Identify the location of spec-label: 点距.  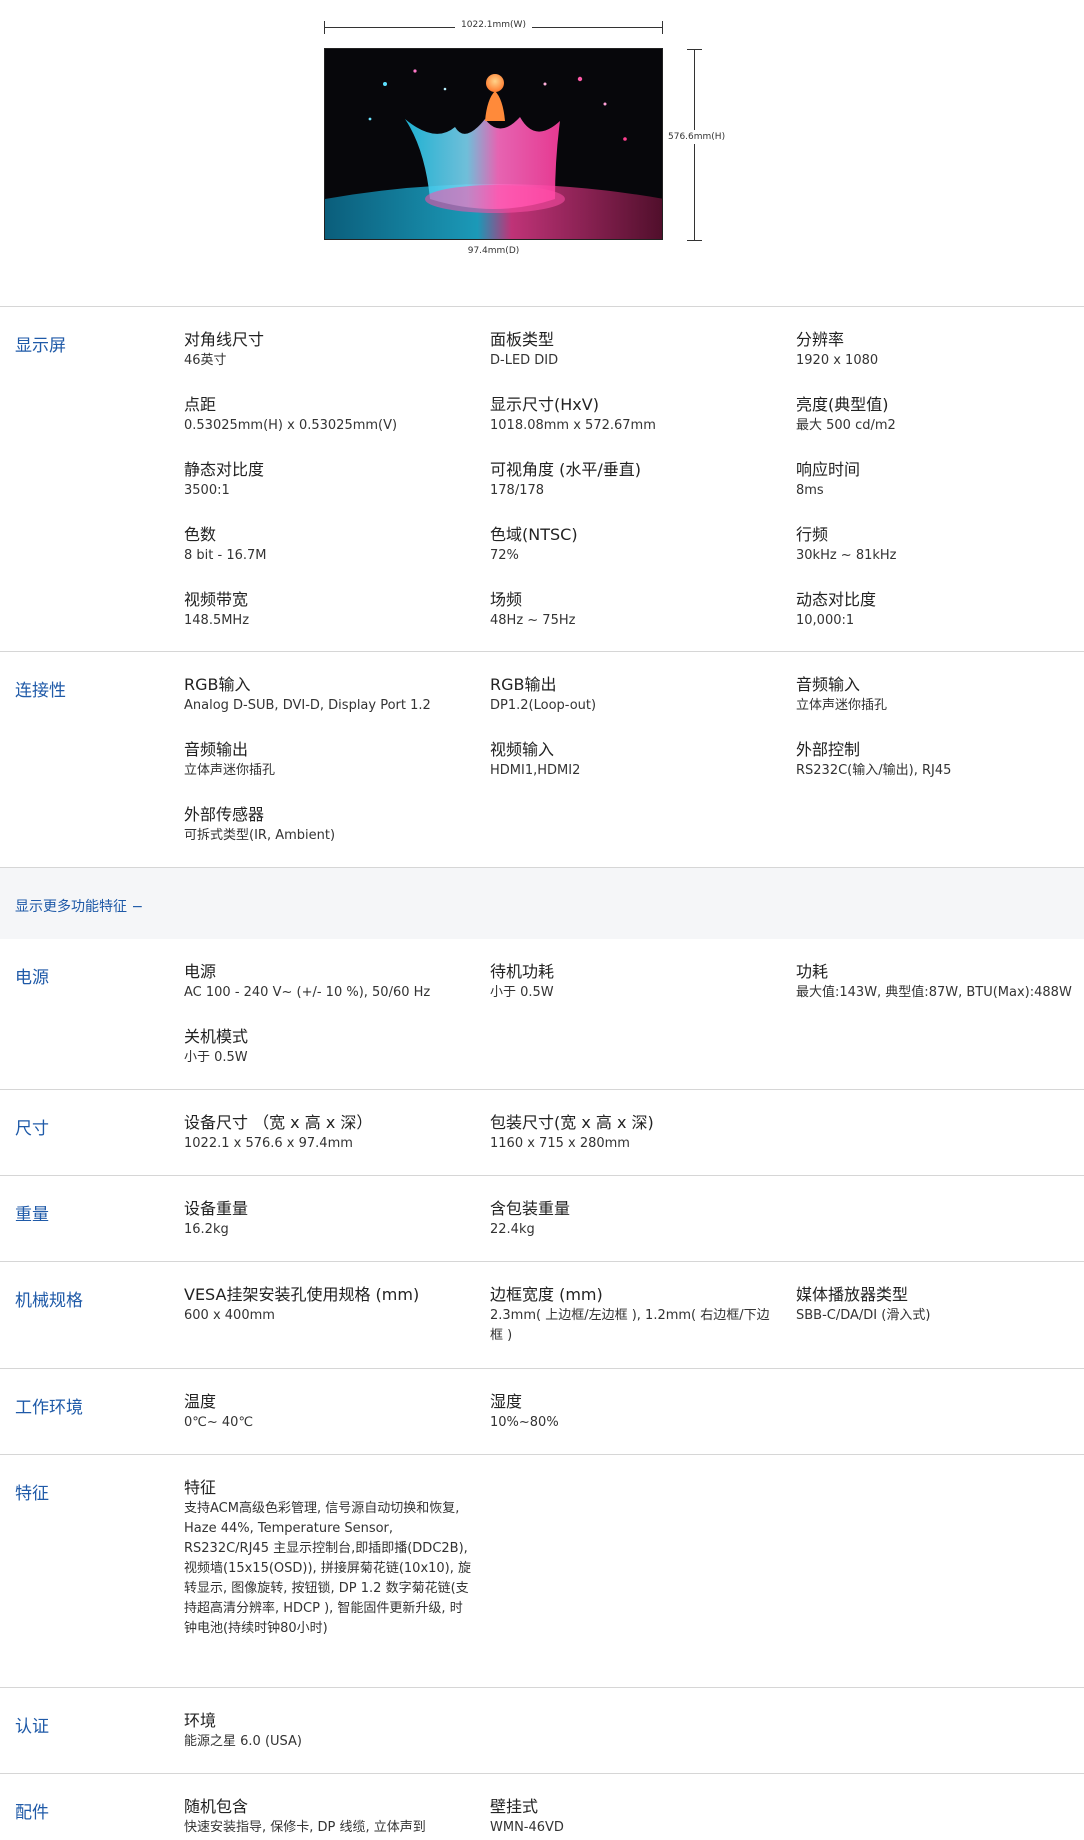
(200, 404).